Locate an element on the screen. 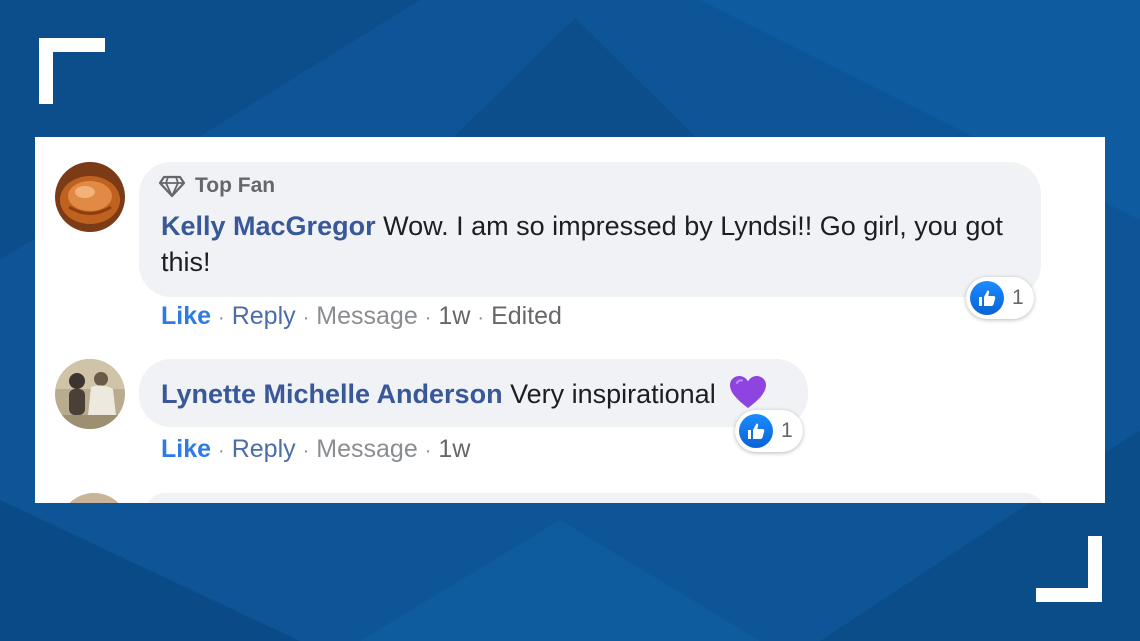  comment-bubble is located at coordinates (595, 498).